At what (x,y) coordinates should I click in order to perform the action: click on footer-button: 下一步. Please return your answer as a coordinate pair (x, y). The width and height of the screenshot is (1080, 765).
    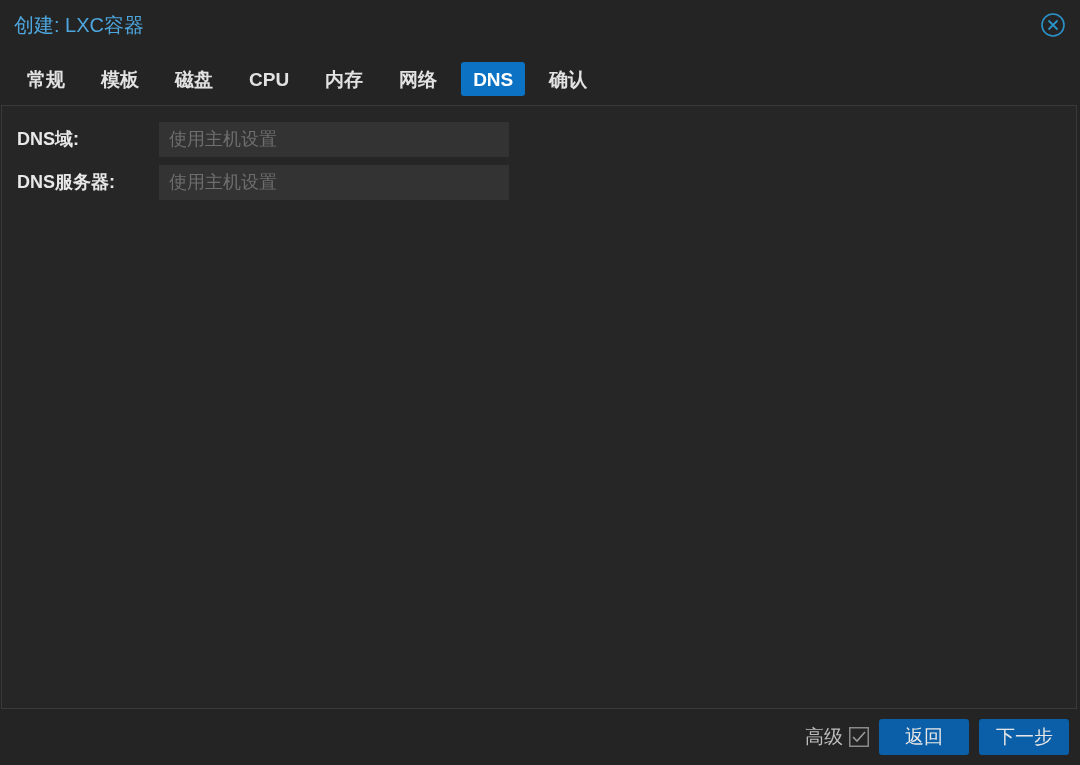
    Looking at the image, I should click on (1024, 737).